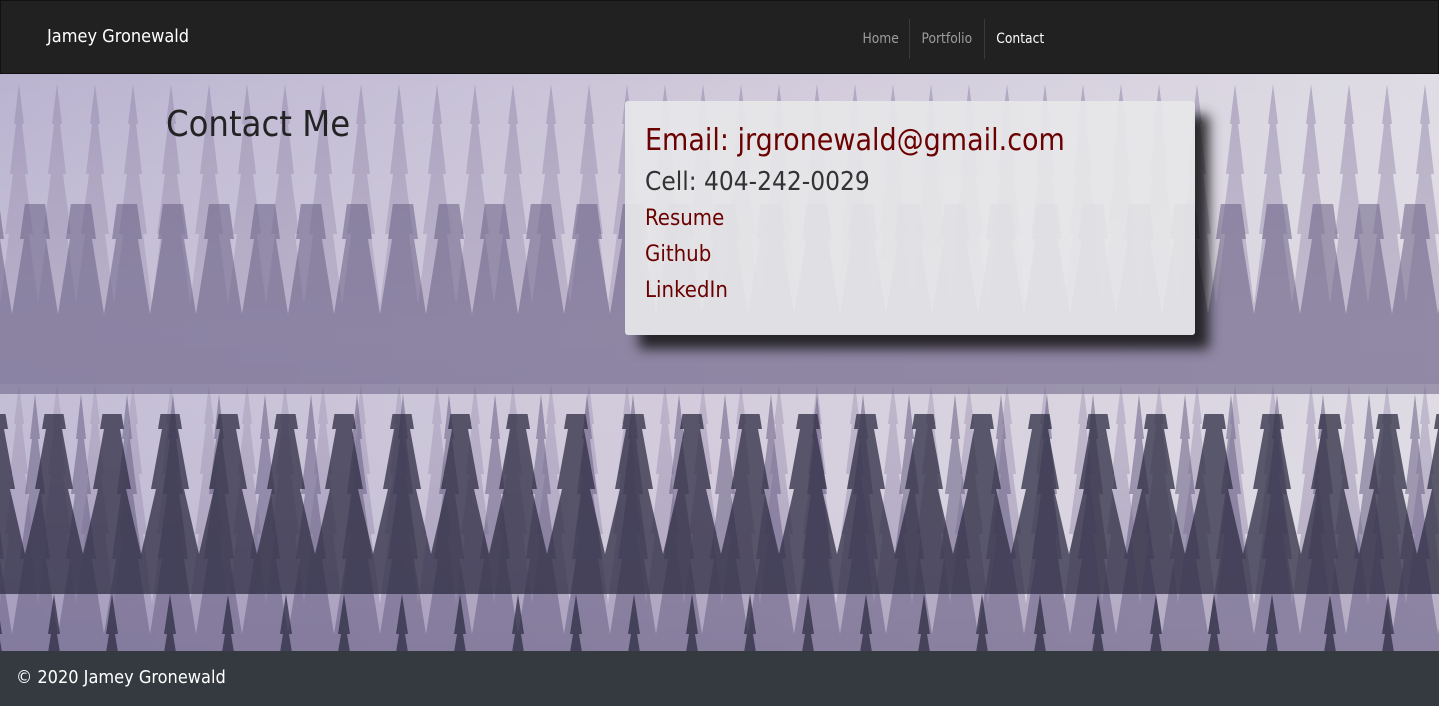 The width and height of the screenshot is (1439, 706). I want to click on page-title: Contact Me, so click(258, 124).